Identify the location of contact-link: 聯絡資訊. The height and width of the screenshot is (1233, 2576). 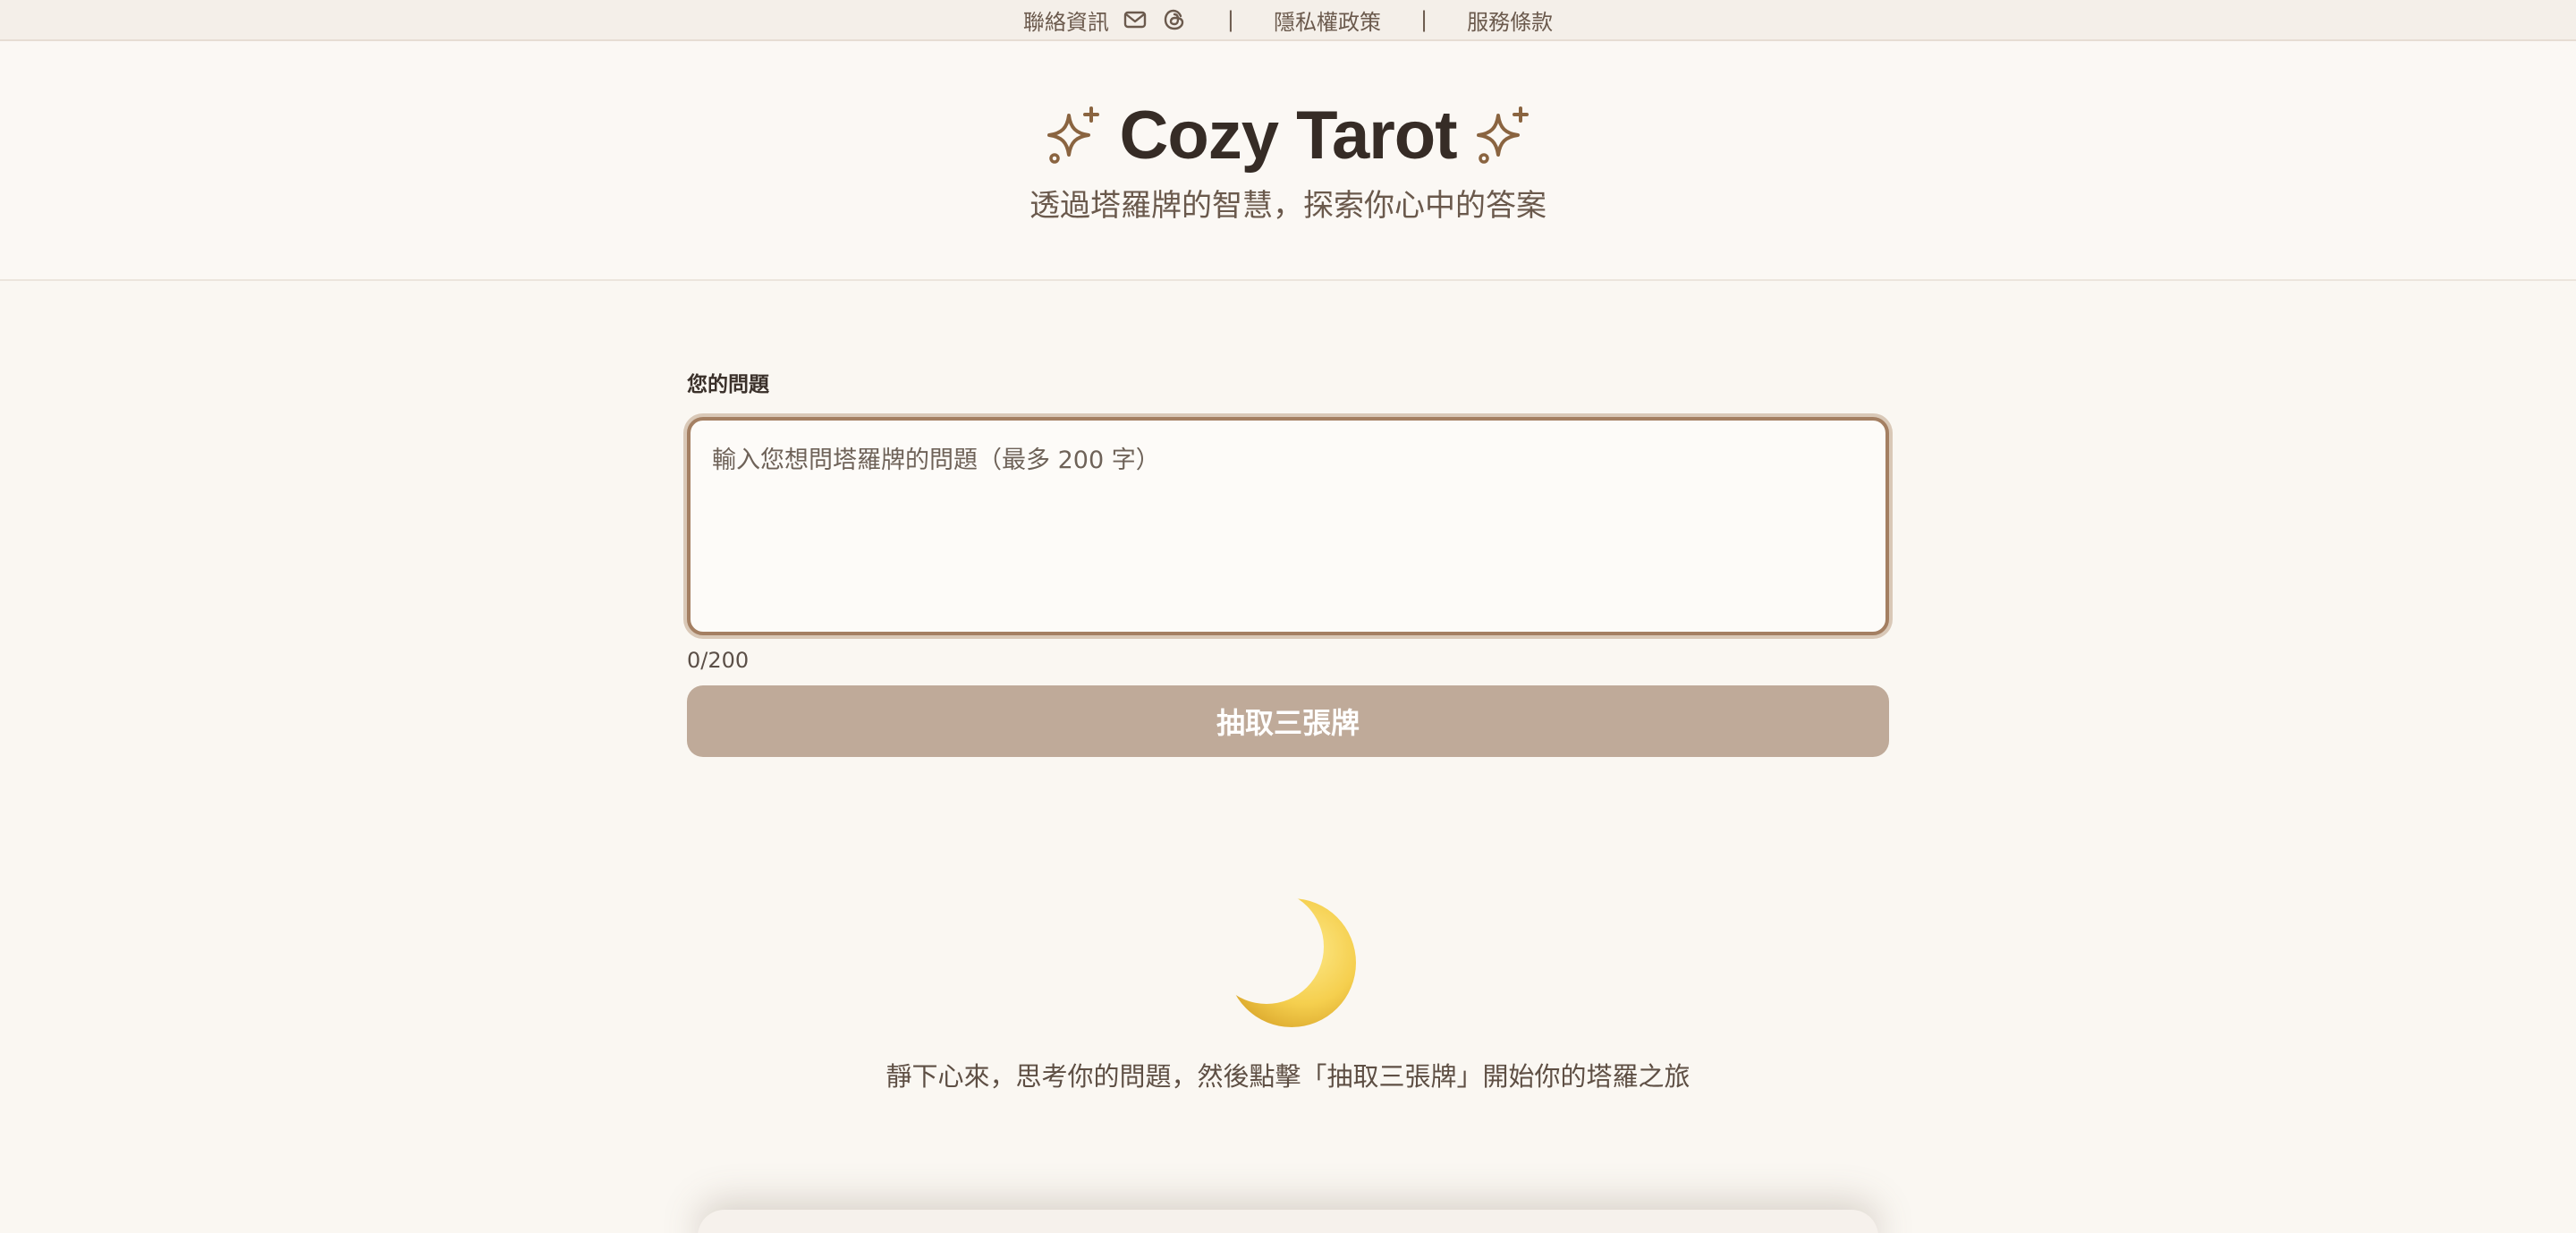
(1066, 20).